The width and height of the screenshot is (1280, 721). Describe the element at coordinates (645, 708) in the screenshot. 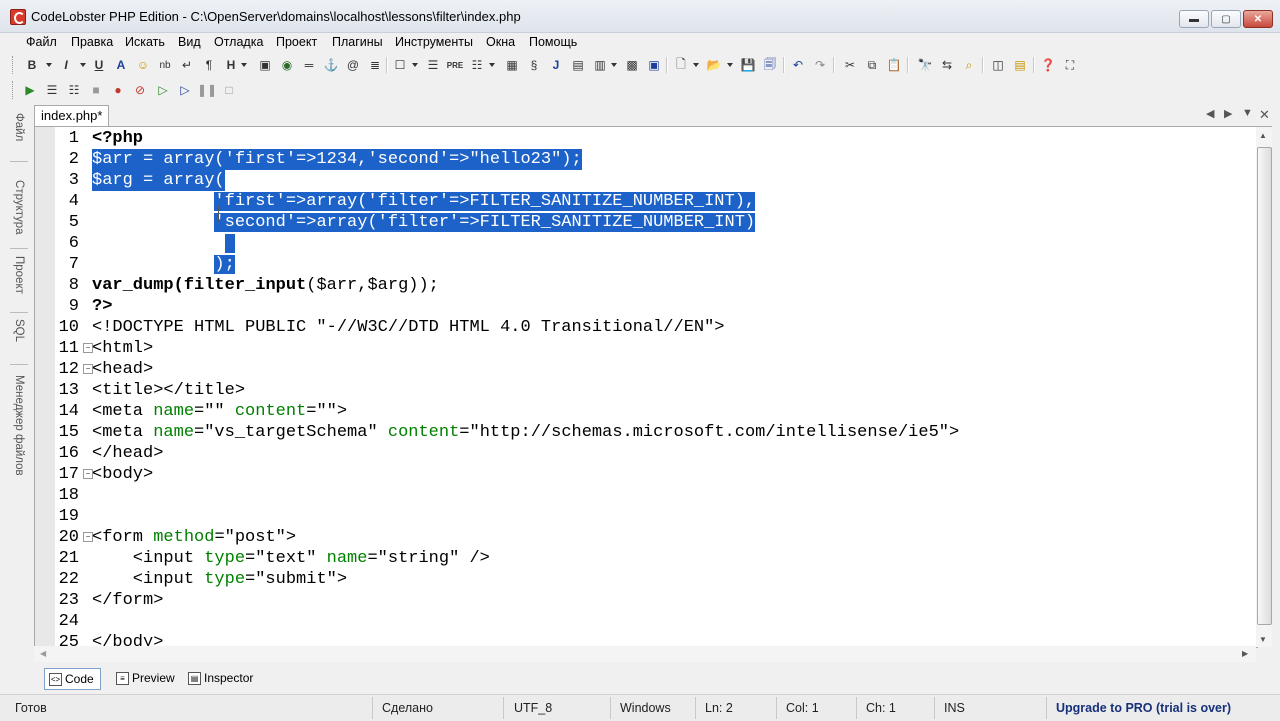

I see `status-line-endings: Windows` at that location.